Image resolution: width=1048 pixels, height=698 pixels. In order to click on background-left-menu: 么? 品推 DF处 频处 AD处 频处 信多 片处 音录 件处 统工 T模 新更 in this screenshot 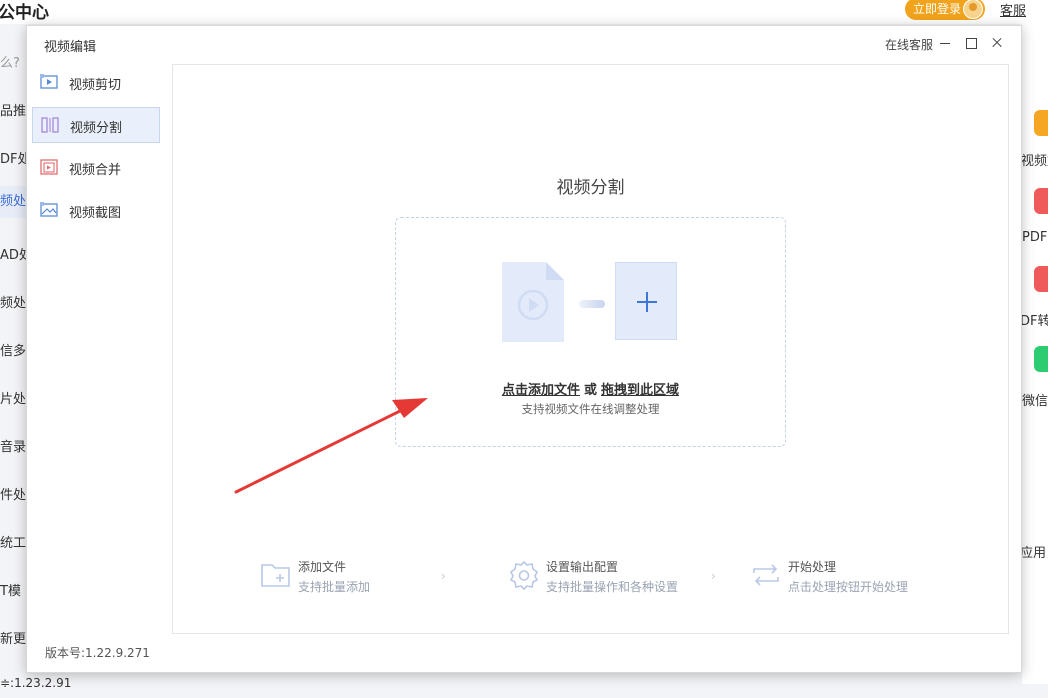, I will do `click(13, 354)`.